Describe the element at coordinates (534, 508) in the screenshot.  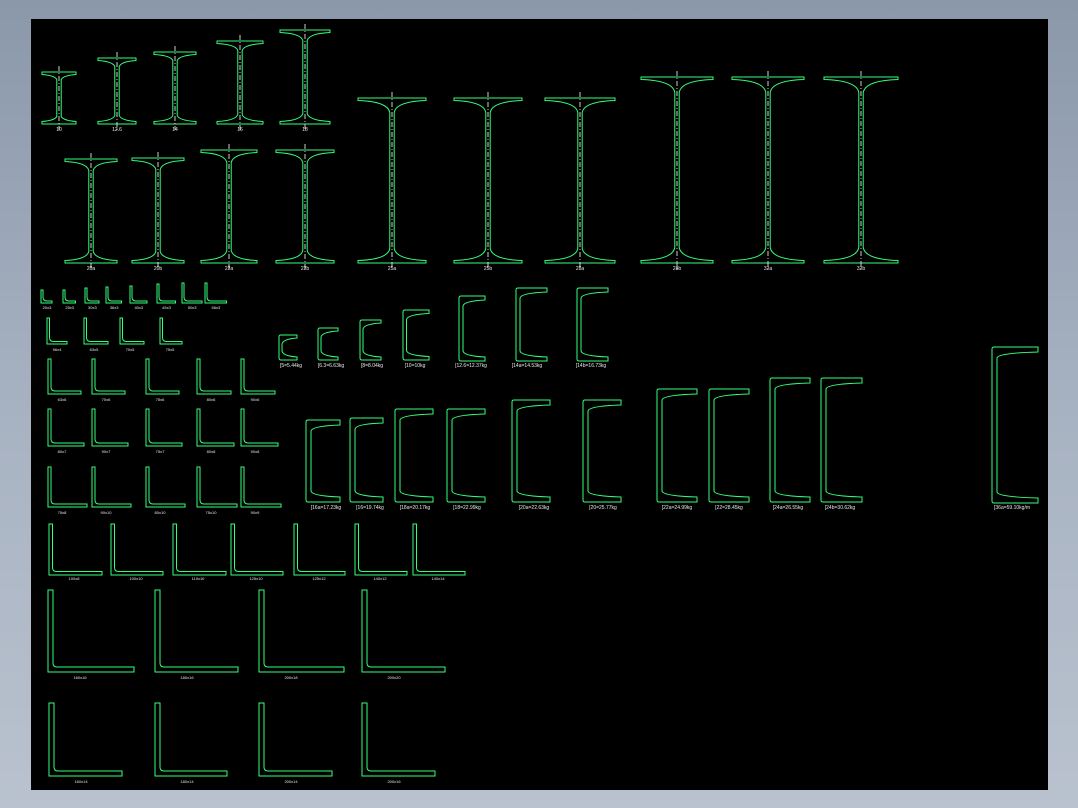
I see `channel-12-label: [20a=22.63kg` at that location.